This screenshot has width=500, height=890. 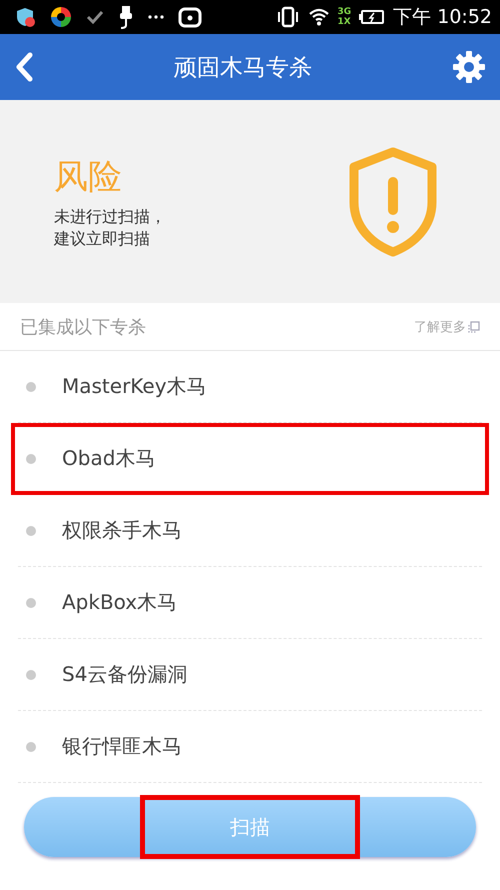 I want to click on app-icon, so click(x=61, y=17).